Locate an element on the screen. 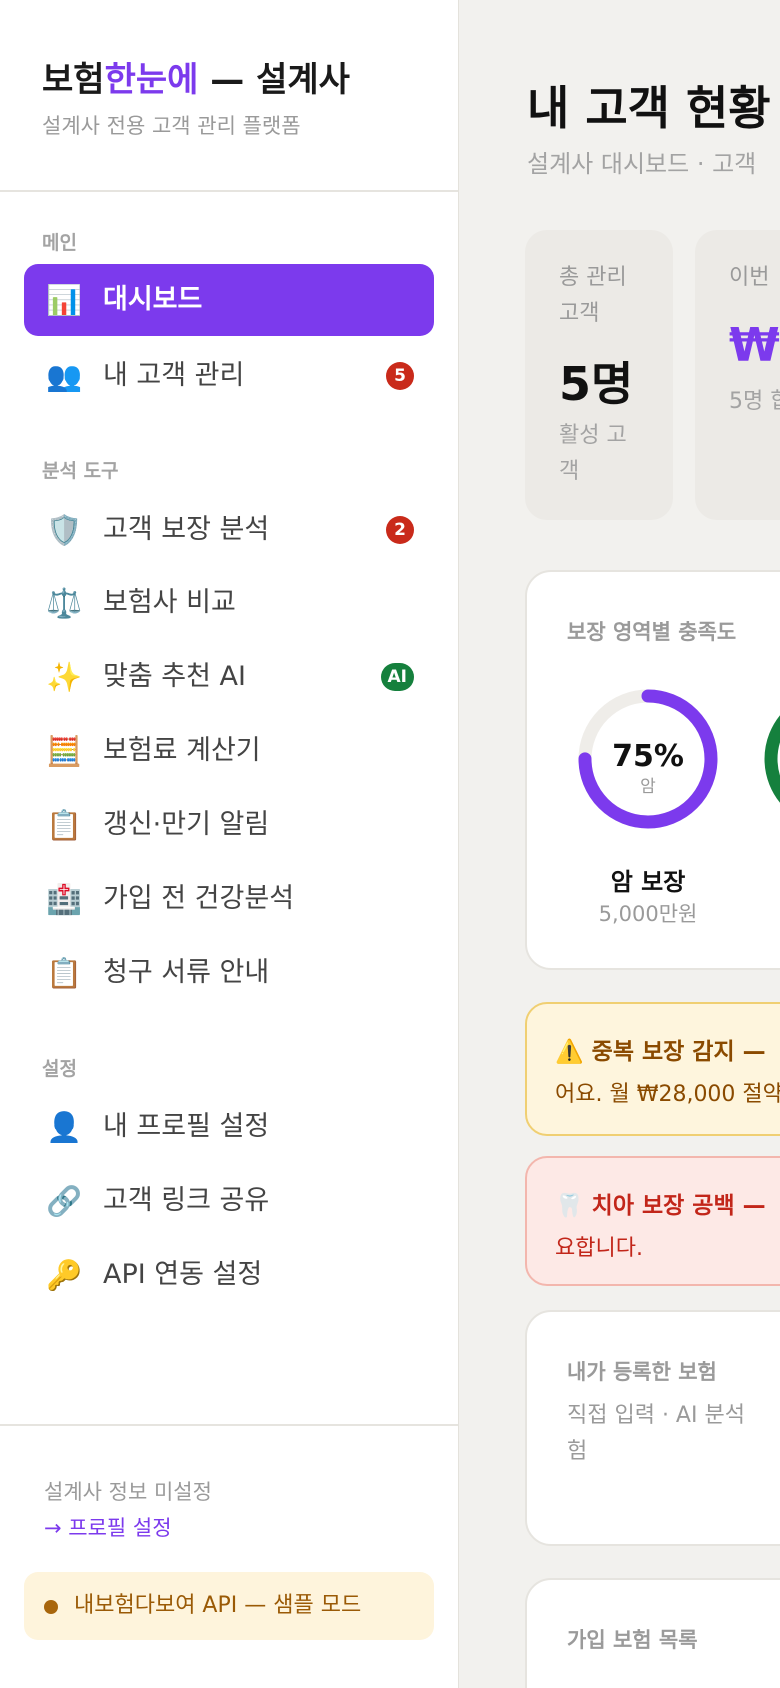 The height and width of the screenshot is (1688, 780). warning-icon: ⚠️ is located at coordinates (569, 1052).